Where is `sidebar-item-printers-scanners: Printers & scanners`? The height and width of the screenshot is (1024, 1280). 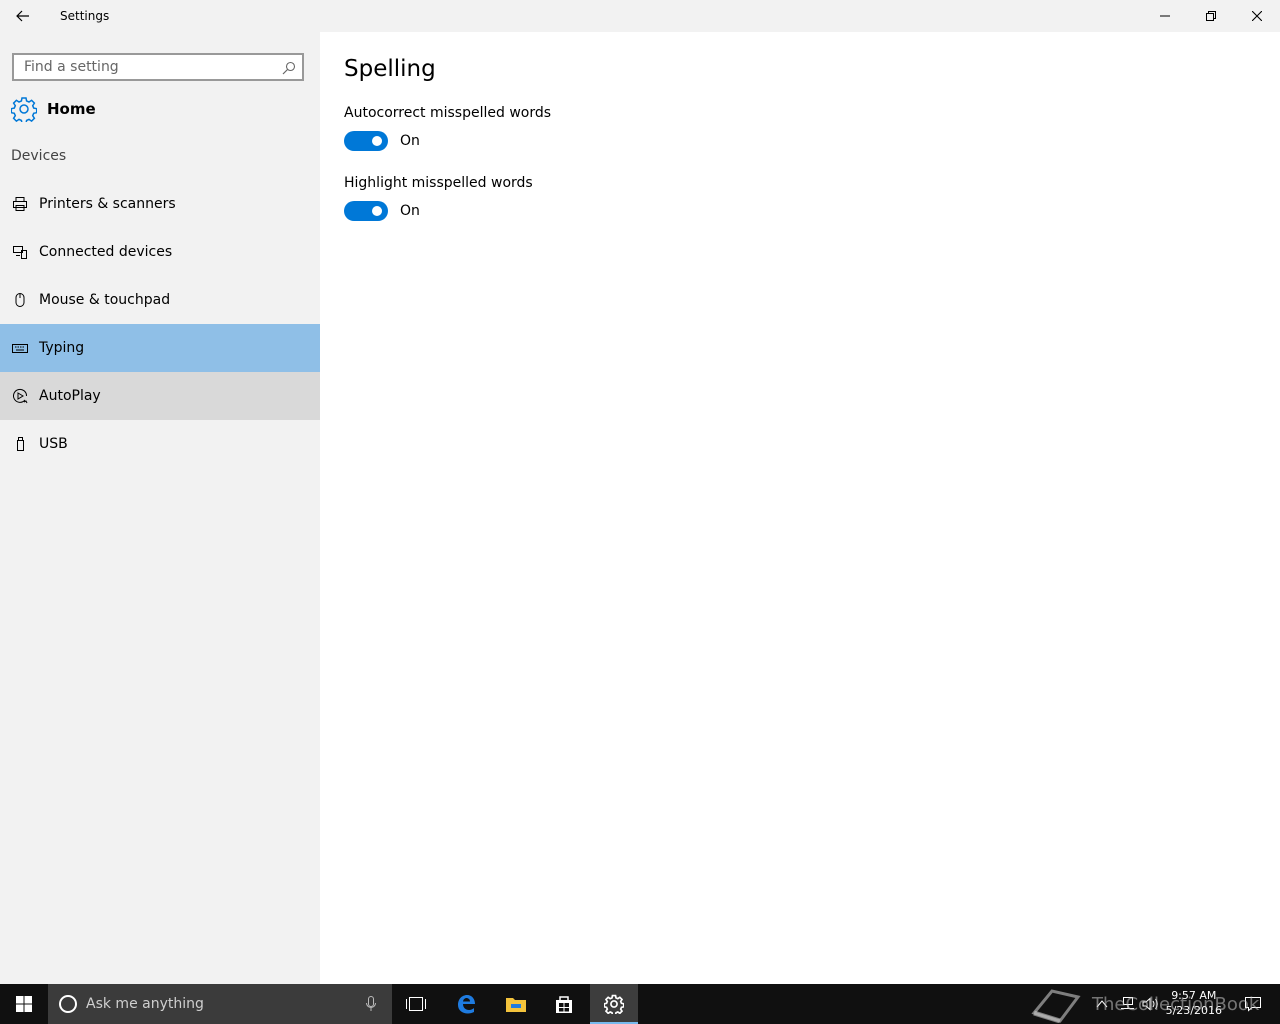
sidebar-item-printers-scanners: Printers & scanners is located at coordinates (160, 204).